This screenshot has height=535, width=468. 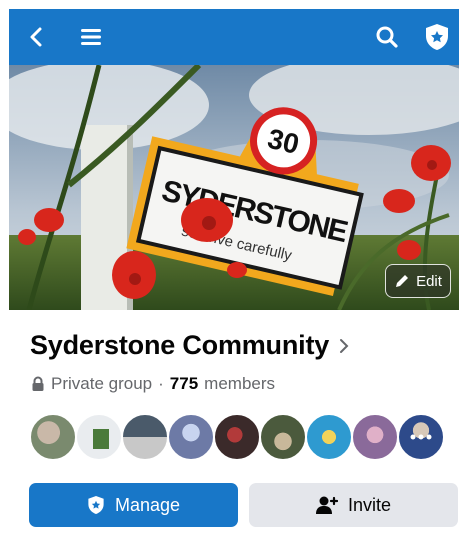 I want to click on add-person-icon, so click(x=326, y=505).